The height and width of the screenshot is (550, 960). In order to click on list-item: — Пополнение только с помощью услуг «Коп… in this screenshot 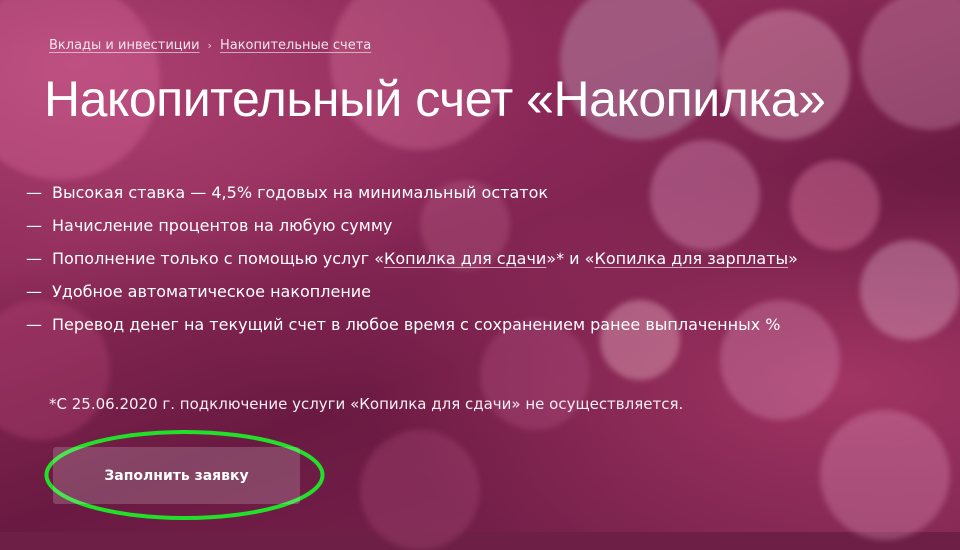, I will do `click(412, 258)`.